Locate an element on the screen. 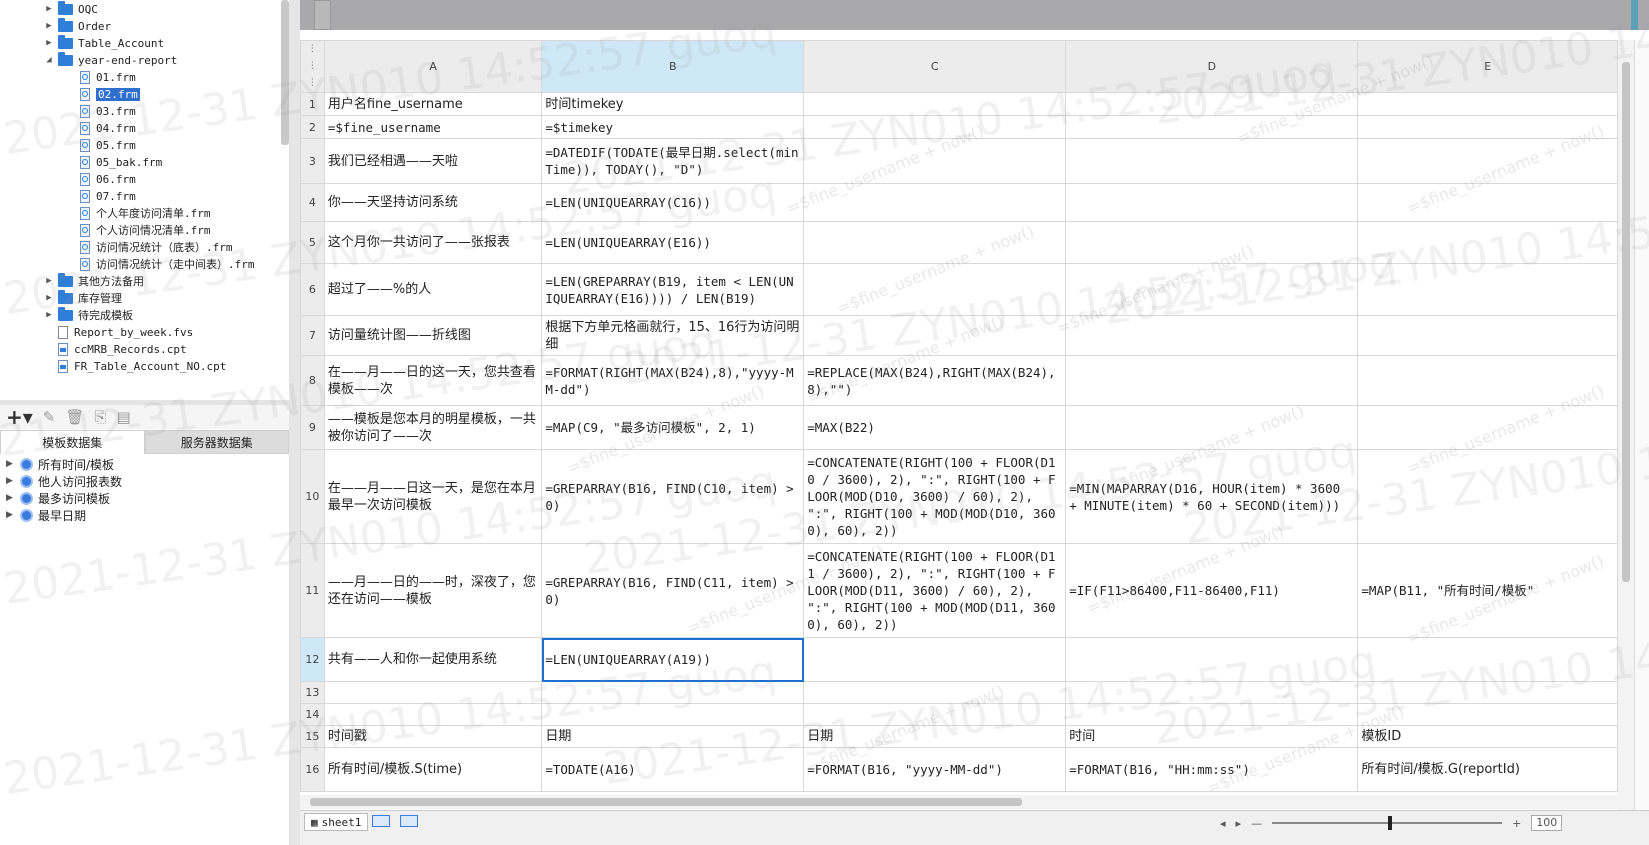  add-dataset-button: +▾ is located at coordinates (19, 417).